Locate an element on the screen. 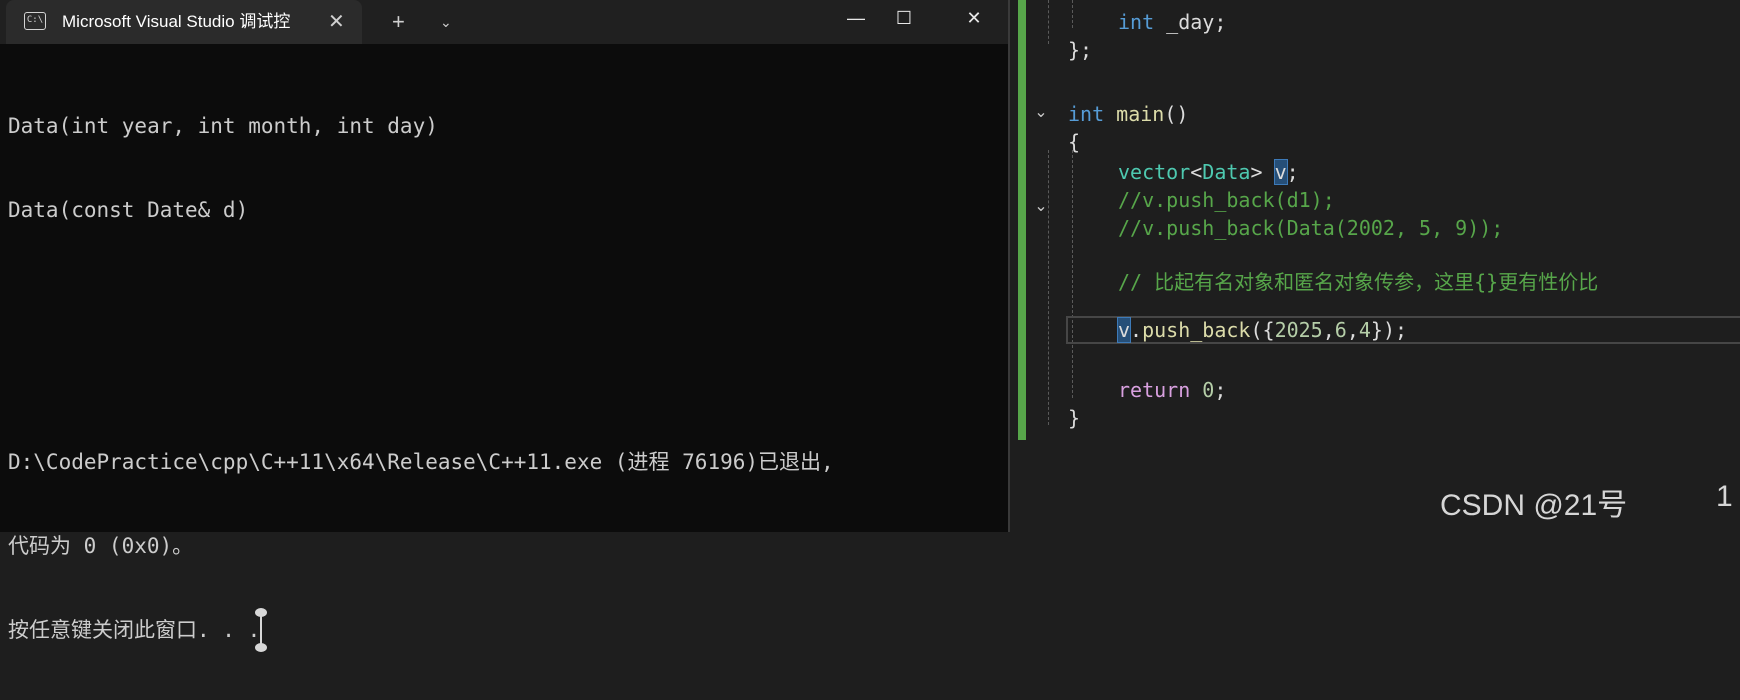 This screenshot has height=700, width=1740. terminal-tab: C:\ Microsoft Visual Studio 调试控 ✕ is located at coordinates (184, 22).